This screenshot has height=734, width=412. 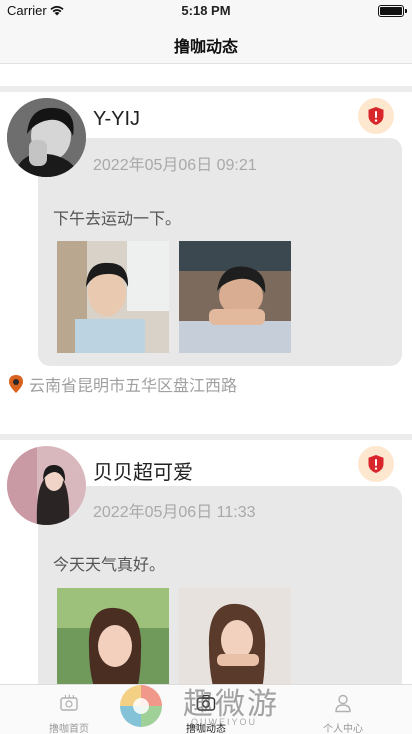 I want to click on post-date: 2022年05月06日 09:21, so click(x=175, y=165).